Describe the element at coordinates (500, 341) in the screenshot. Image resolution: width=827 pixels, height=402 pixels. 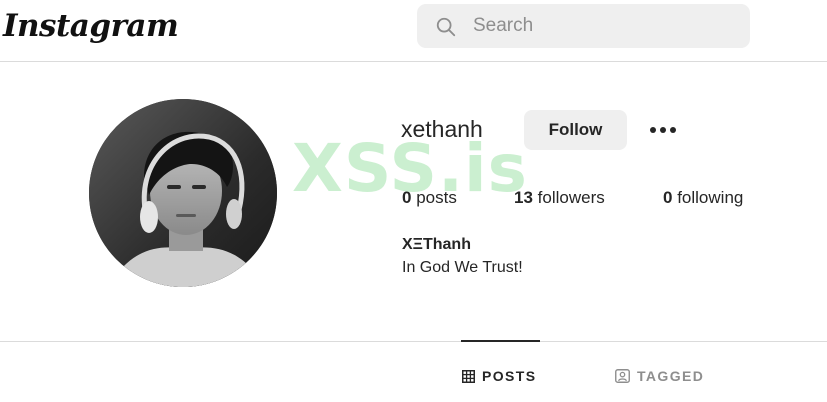
I see `active-tab-indicator` at that location.